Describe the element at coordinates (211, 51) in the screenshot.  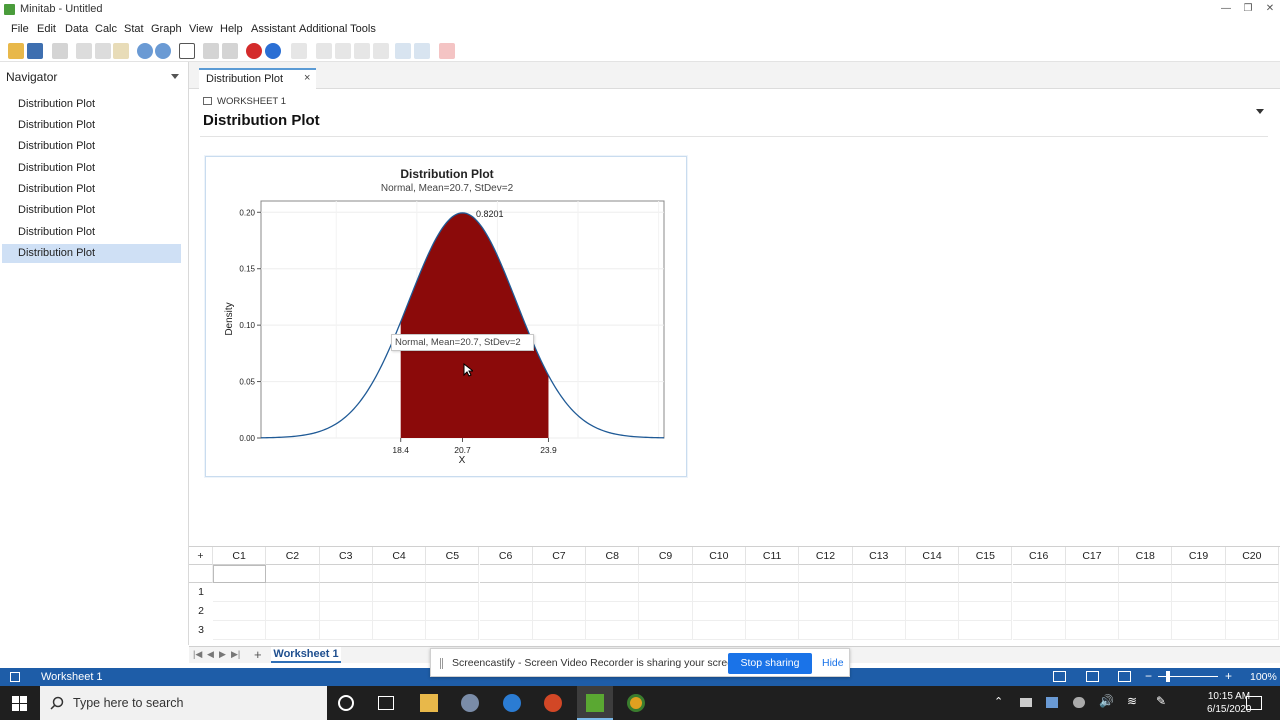
I see `find-icon` at that location.